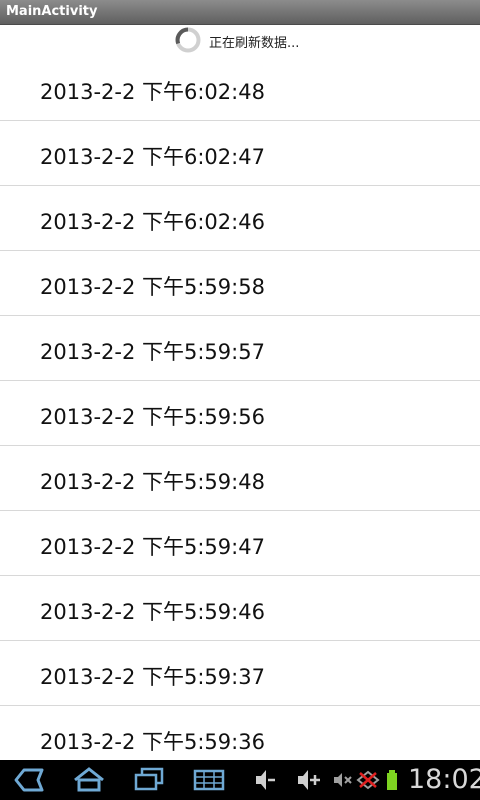  I want to click on list-item: 2013-2-2 下午5:59:46, so click(240, 608).